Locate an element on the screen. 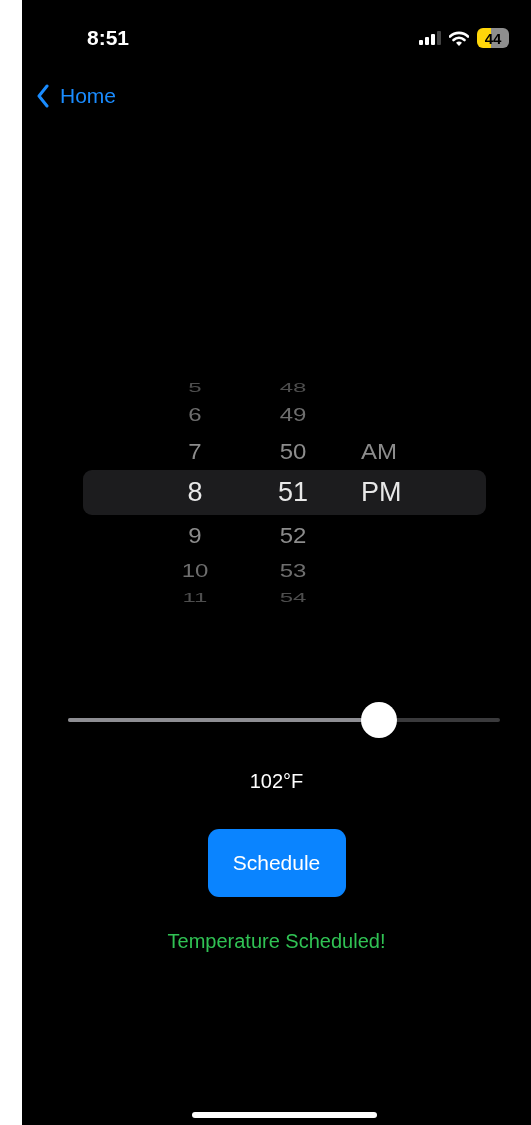  picker-item: PM is located at coordinates (381, 492).